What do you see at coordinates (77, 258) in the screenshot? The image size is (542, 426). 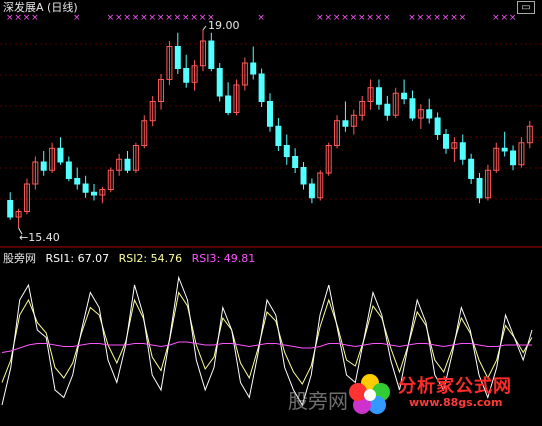 I see `rsi1-value: RSI1: 67.07` at bounding box center [77, 258].